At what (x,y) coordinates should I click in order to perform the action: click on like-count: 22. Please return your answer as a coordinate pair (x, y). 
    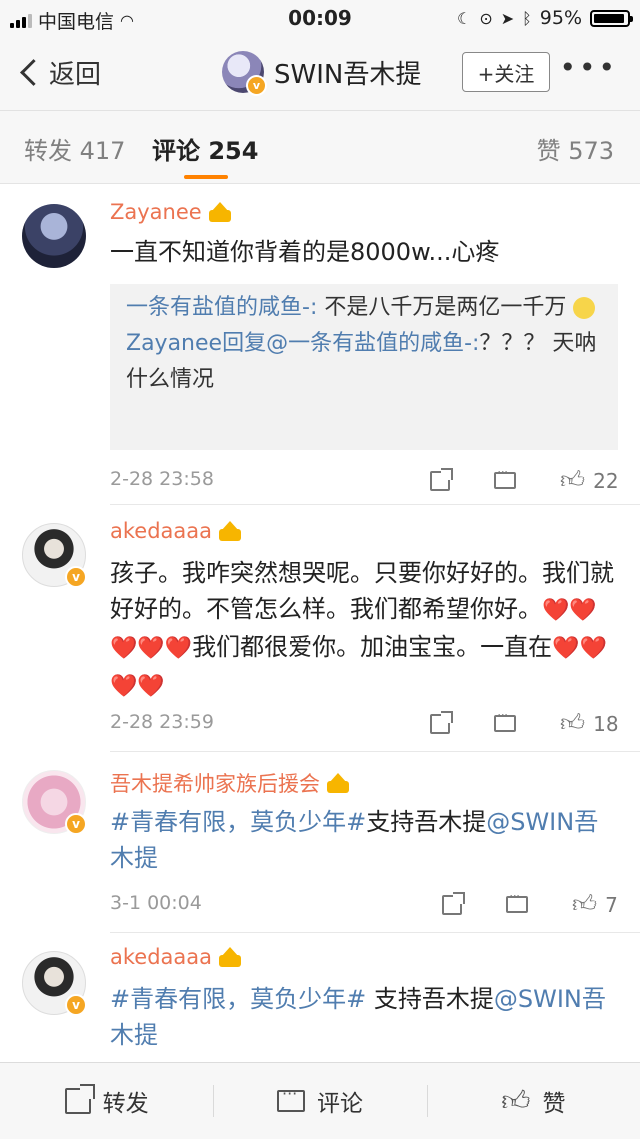
    Looking at the image, I should click on (606, 480).